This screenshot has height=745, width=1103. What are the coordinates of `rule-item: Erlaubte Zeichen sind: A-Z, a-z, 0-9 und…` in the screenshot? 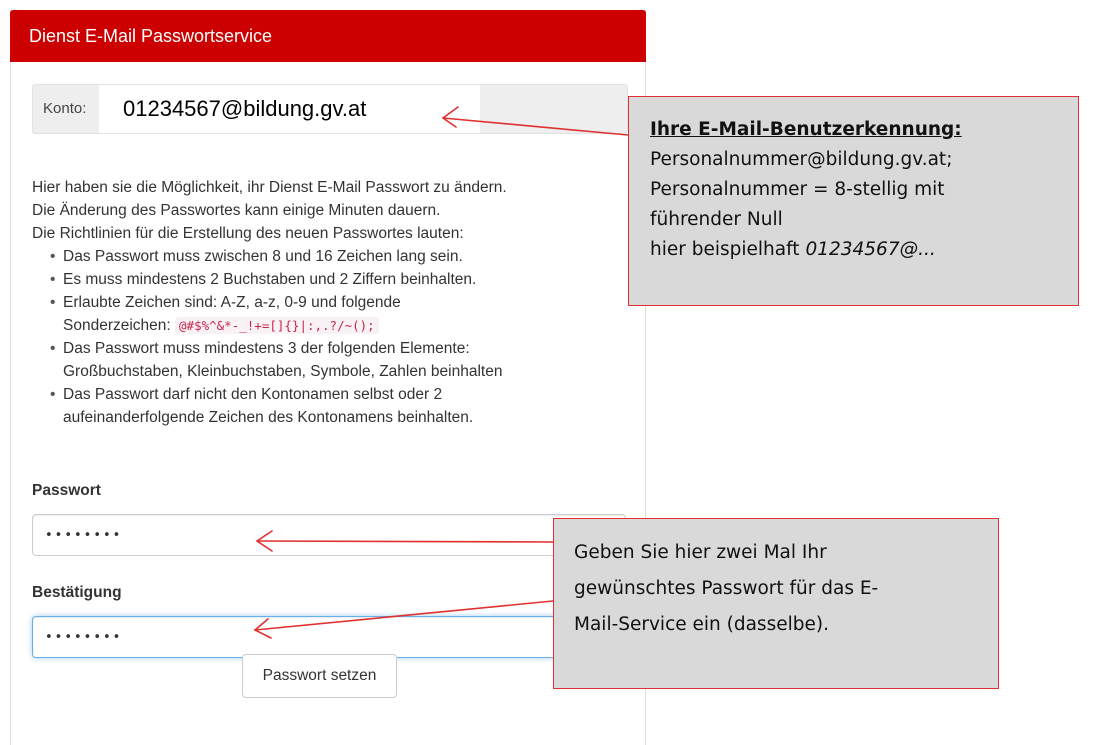 It's located at (337, 314).